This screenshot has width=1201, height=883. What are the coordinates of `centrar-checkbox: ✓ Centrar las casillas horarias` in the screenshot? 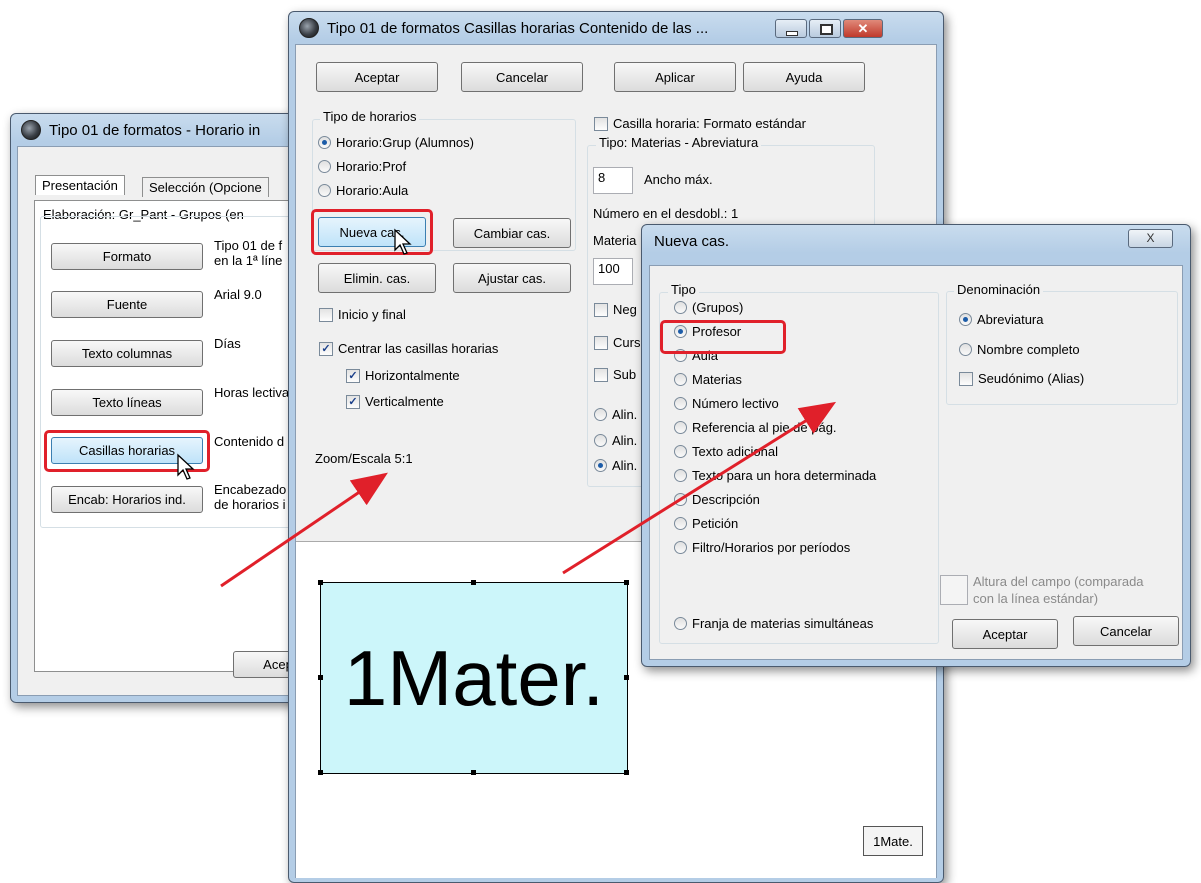 It's located at (408, 348).